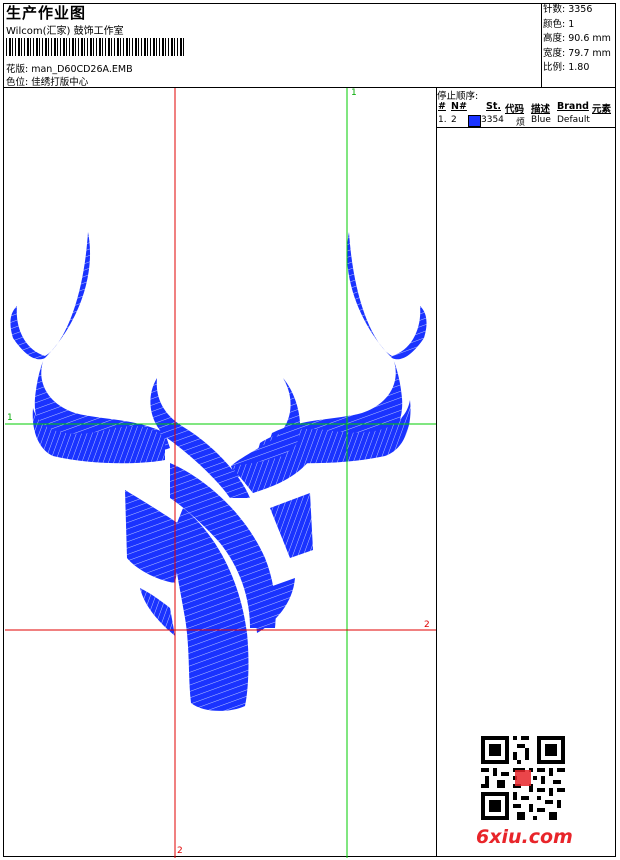  What do you see at coordinates (10, 418) in the screenshot?
I see `guide-left-label: 1` at bounding box center [10, 418].